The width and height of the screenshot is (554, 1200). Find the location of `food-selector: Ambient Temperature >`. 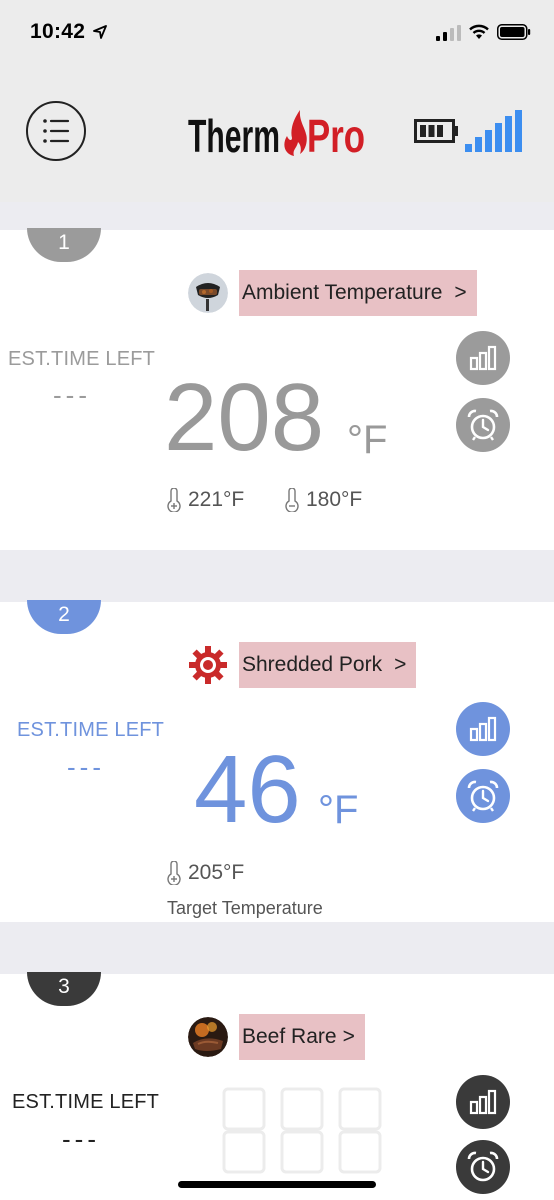

food-selector: Ambient Temperature > is located at coordinates (332, 293).